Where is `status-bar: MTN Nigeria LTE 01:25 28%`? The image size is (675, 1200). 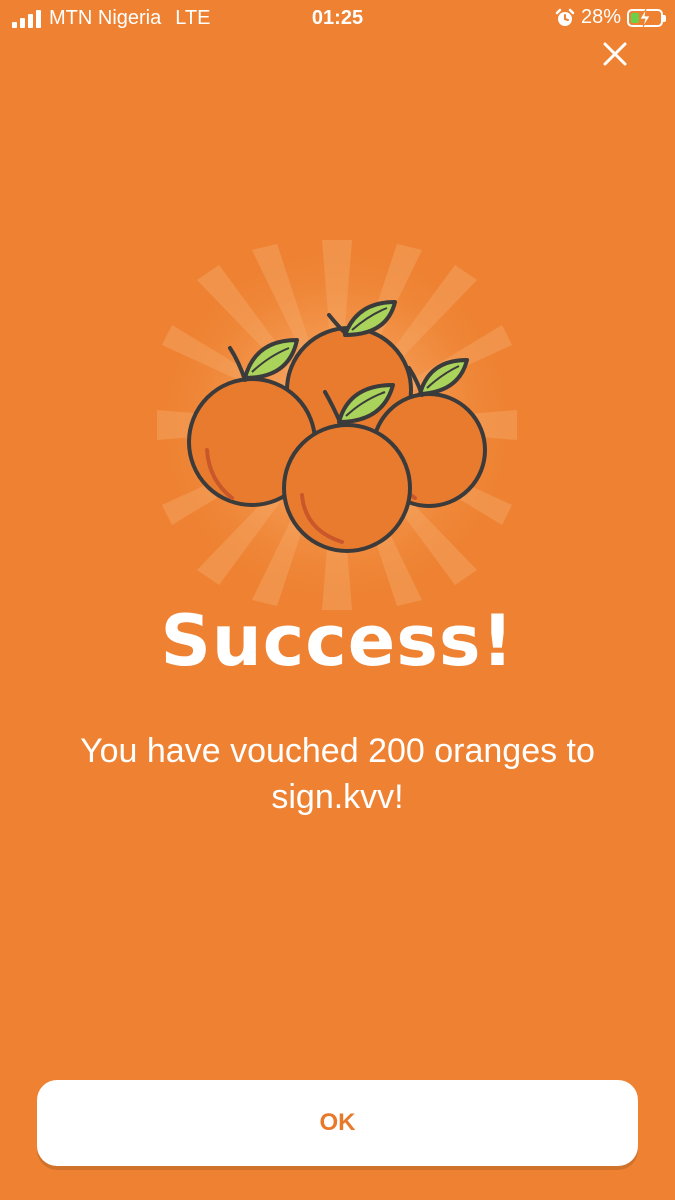 status-bar: MTN Nigeria LTE 01:25 28% is located at coordinates (337, 19).